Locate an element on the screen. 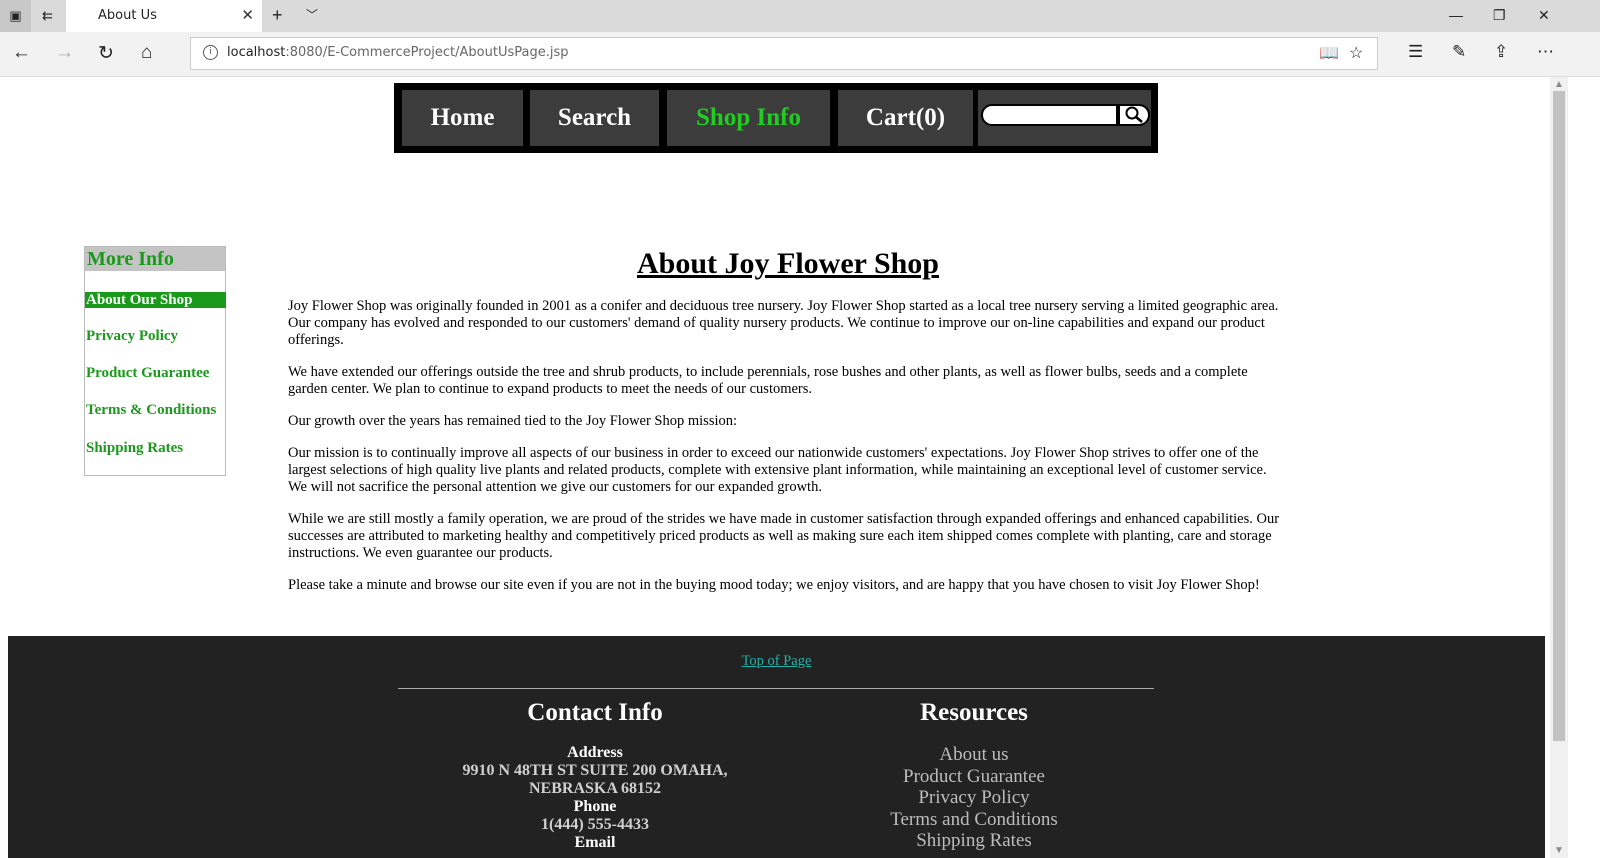 This screenshot has height=858, width=1600. tab-title: About Us is located at coordinates (127, 15).